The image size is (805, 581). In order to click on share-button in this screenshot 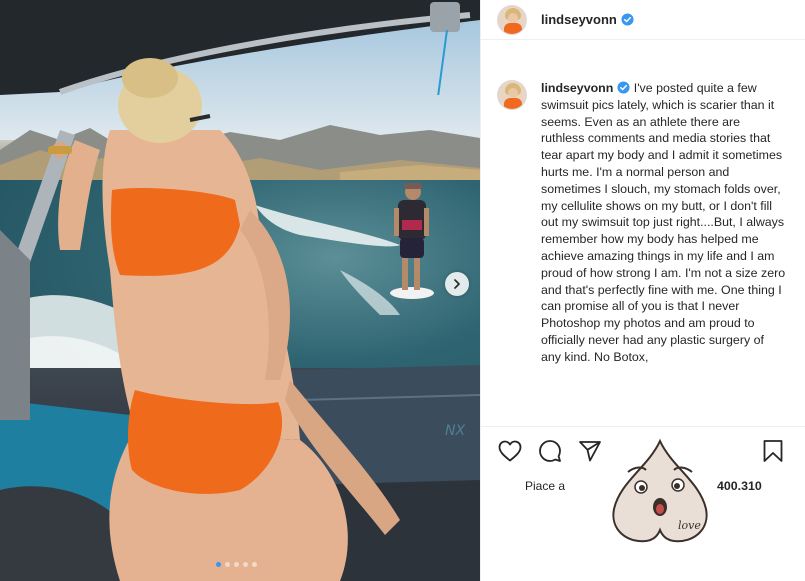, I will do `click(590, 451)`.